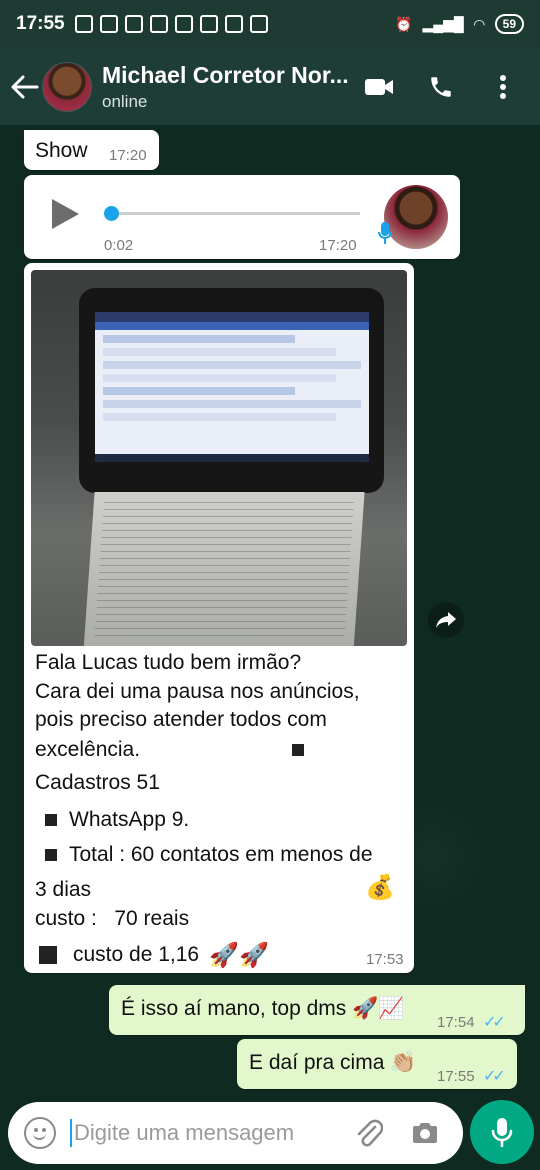 The image size is (540, 1170). I want to click on money-bag-icon: 💰, so click(380, 887).